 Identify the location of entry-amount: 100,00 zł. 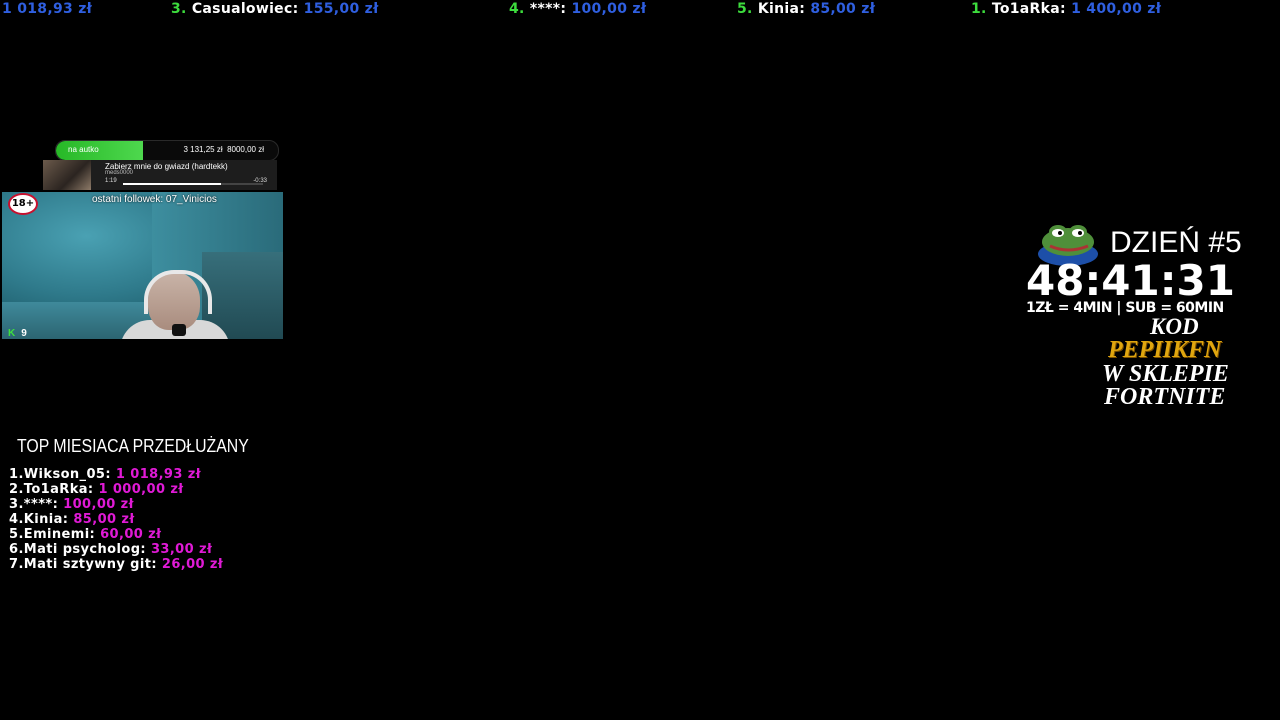
(98, 504).